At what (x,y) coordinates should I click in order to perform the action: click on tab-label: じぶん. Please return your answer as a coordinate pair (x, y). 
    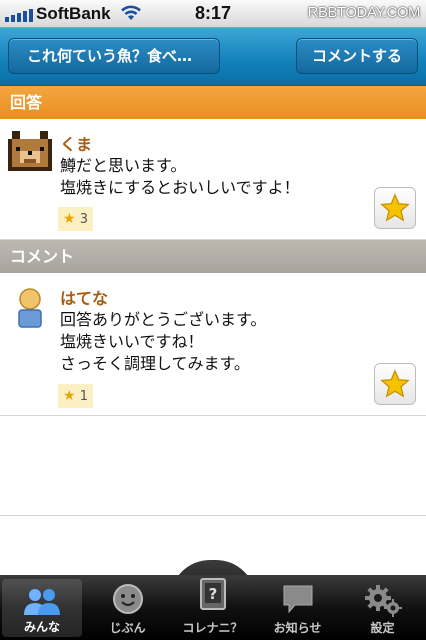
    Looking at the image, I should click on (127, 628).